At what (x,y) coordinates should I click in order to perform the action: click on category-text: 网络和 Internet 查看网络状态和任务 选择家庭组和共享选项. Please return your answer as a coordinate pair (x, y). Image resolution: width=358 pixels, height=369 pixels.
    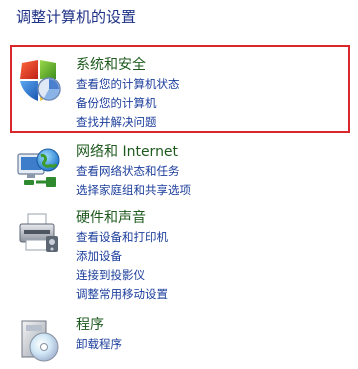
    Looking at the image, I should click on (133, 171).